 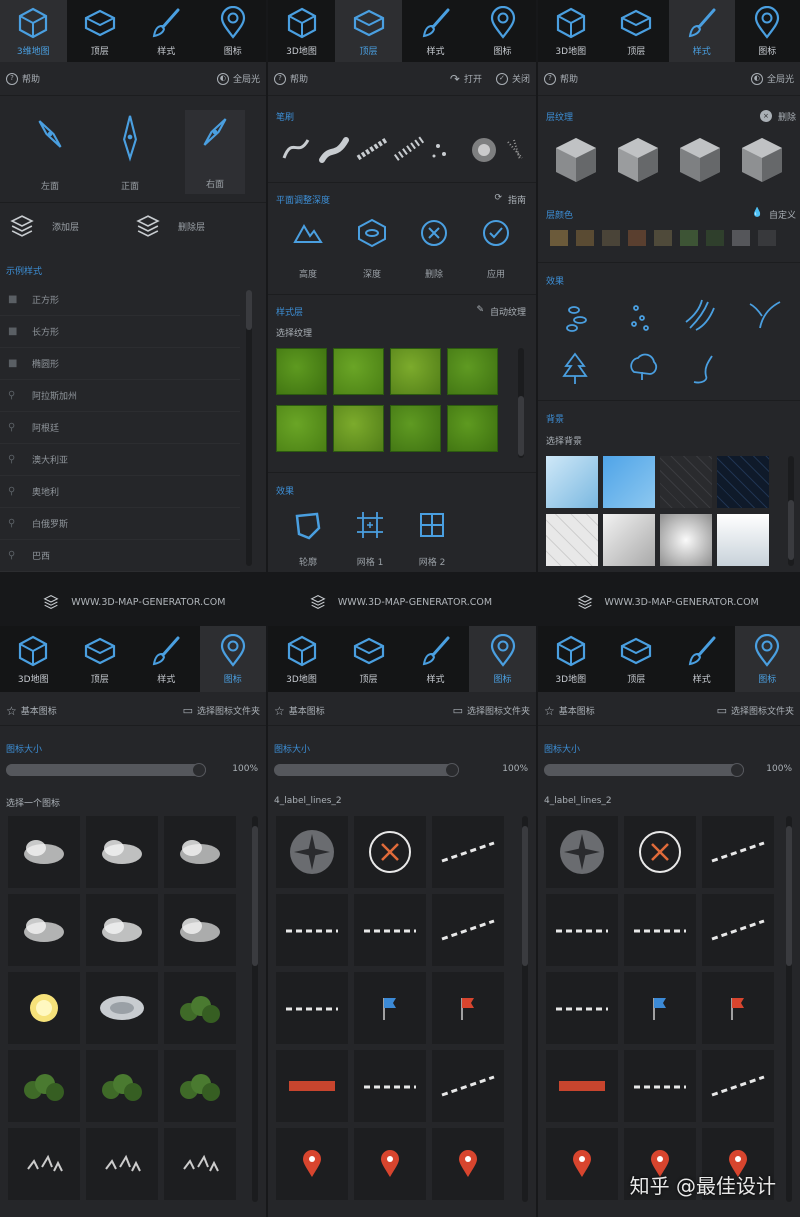 I want to click on brush-strokes, so click(x=403, y=149).